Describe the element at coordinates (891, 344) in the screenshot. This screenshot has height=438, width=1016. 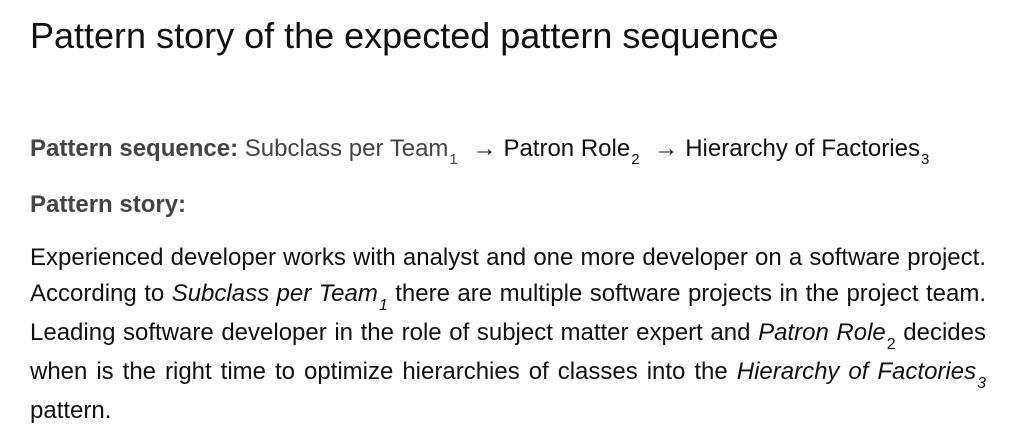
I see `story-pattern-index: 2` at that location.